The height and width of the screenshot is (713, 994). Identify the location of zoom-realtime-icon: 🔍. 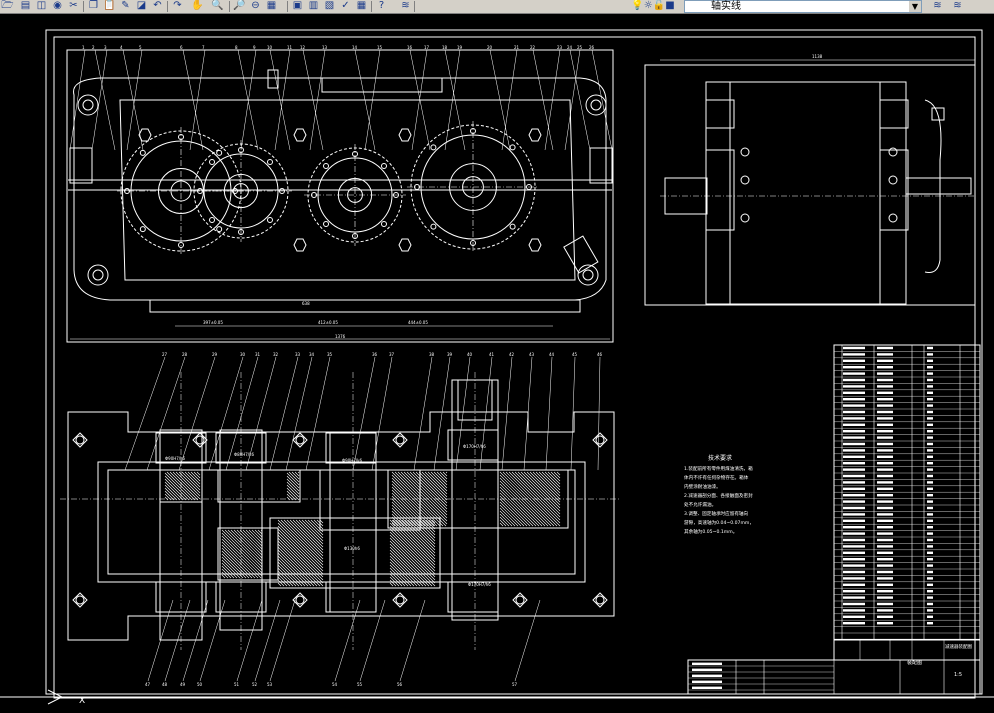
(217, 6).